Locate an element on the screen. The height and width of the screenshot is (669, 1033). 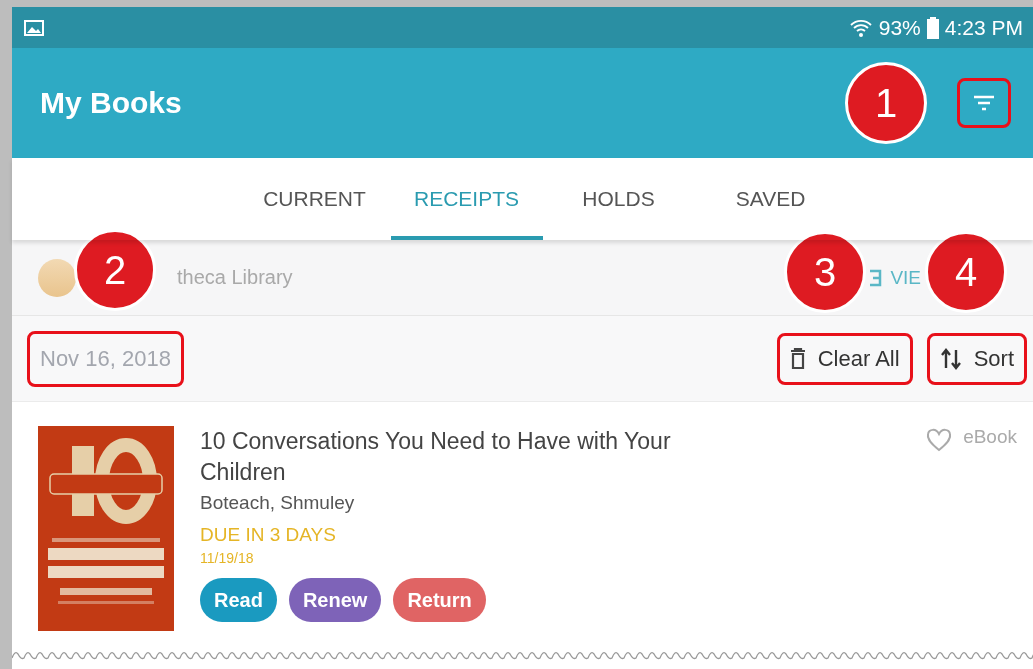
image-icon is located at coordinates (34, 27).